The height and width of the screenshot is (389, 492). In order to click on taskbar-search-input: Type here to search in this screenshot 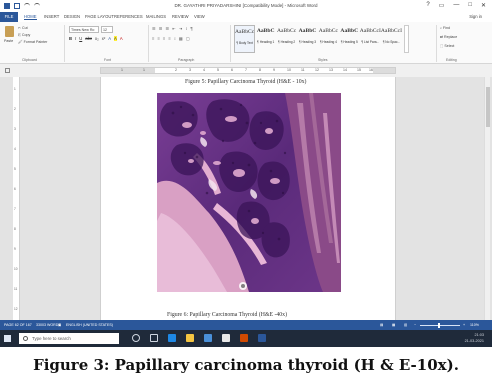, I will do `click(69, 338)`.